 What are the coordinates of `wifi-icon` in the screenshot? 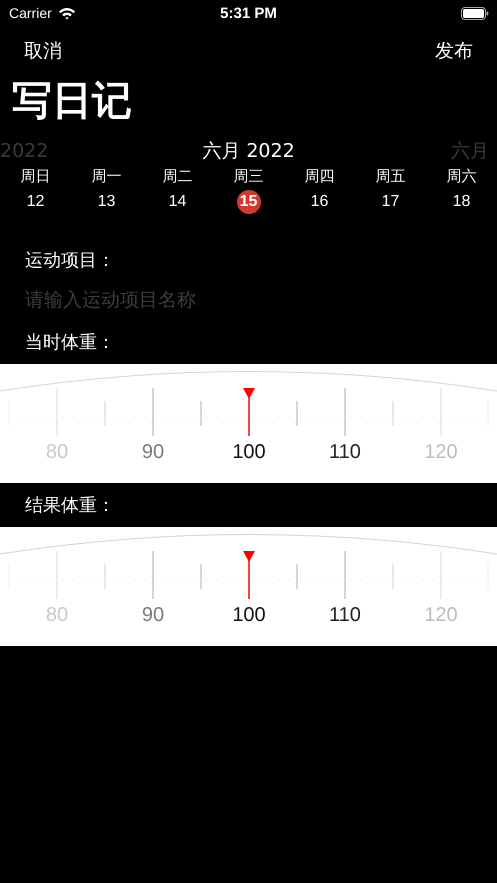 It's located at (67, 13).